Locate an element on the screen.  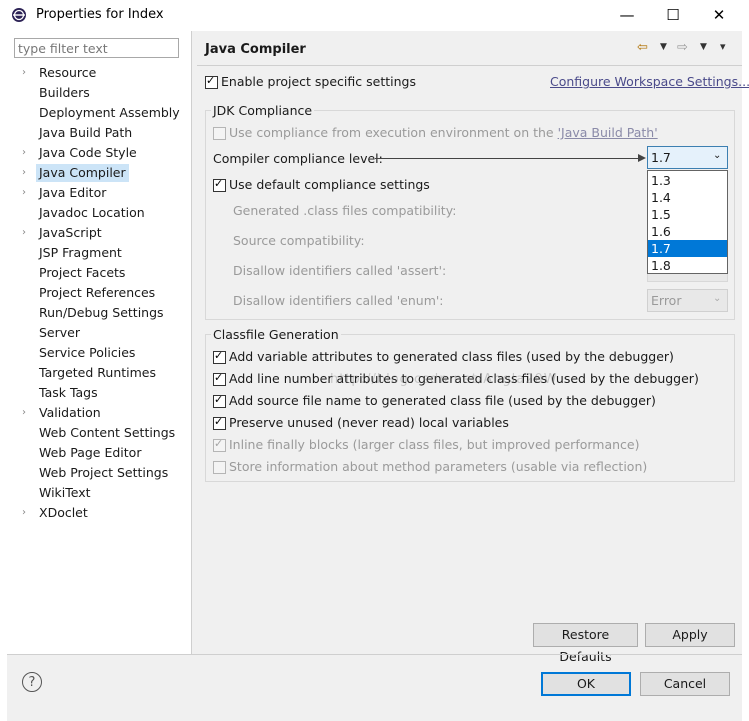
apply-button: Apply is located at coordinates (690, 635).